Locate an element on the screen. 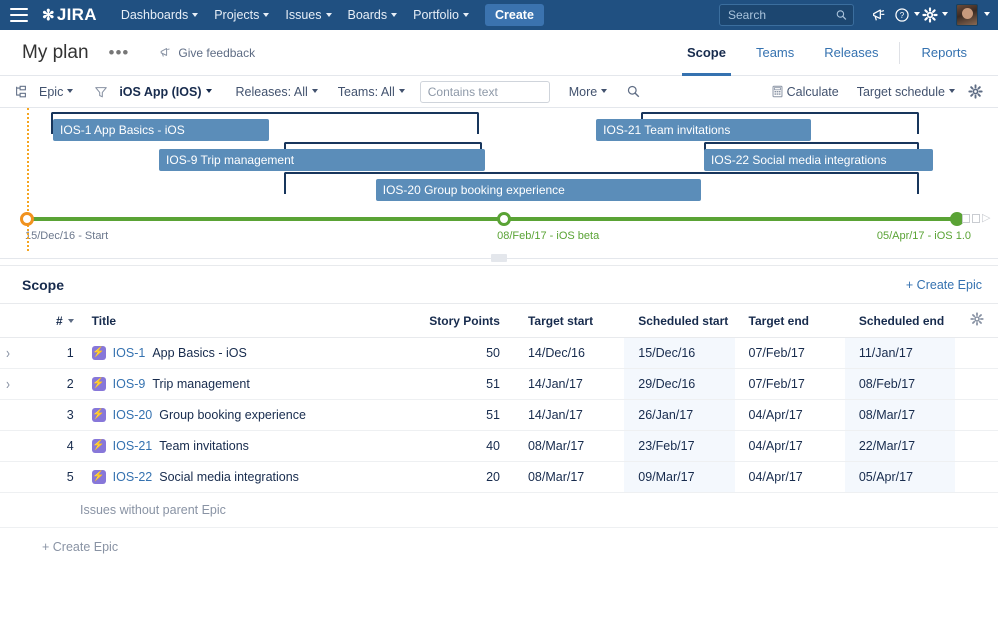  row-title-cell: IOS-1 App Basics - iOS is located at coordinates (249, 353).